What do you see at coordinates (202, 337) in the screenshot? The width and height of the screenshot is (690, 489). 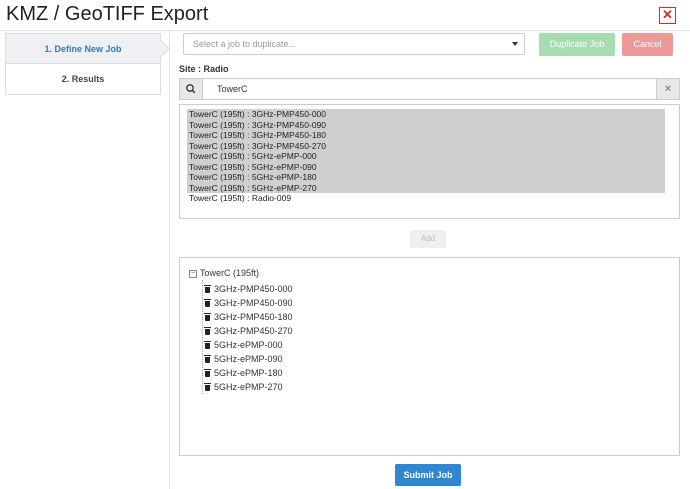 I see `tree-connector` at bounding box center [202, 337].